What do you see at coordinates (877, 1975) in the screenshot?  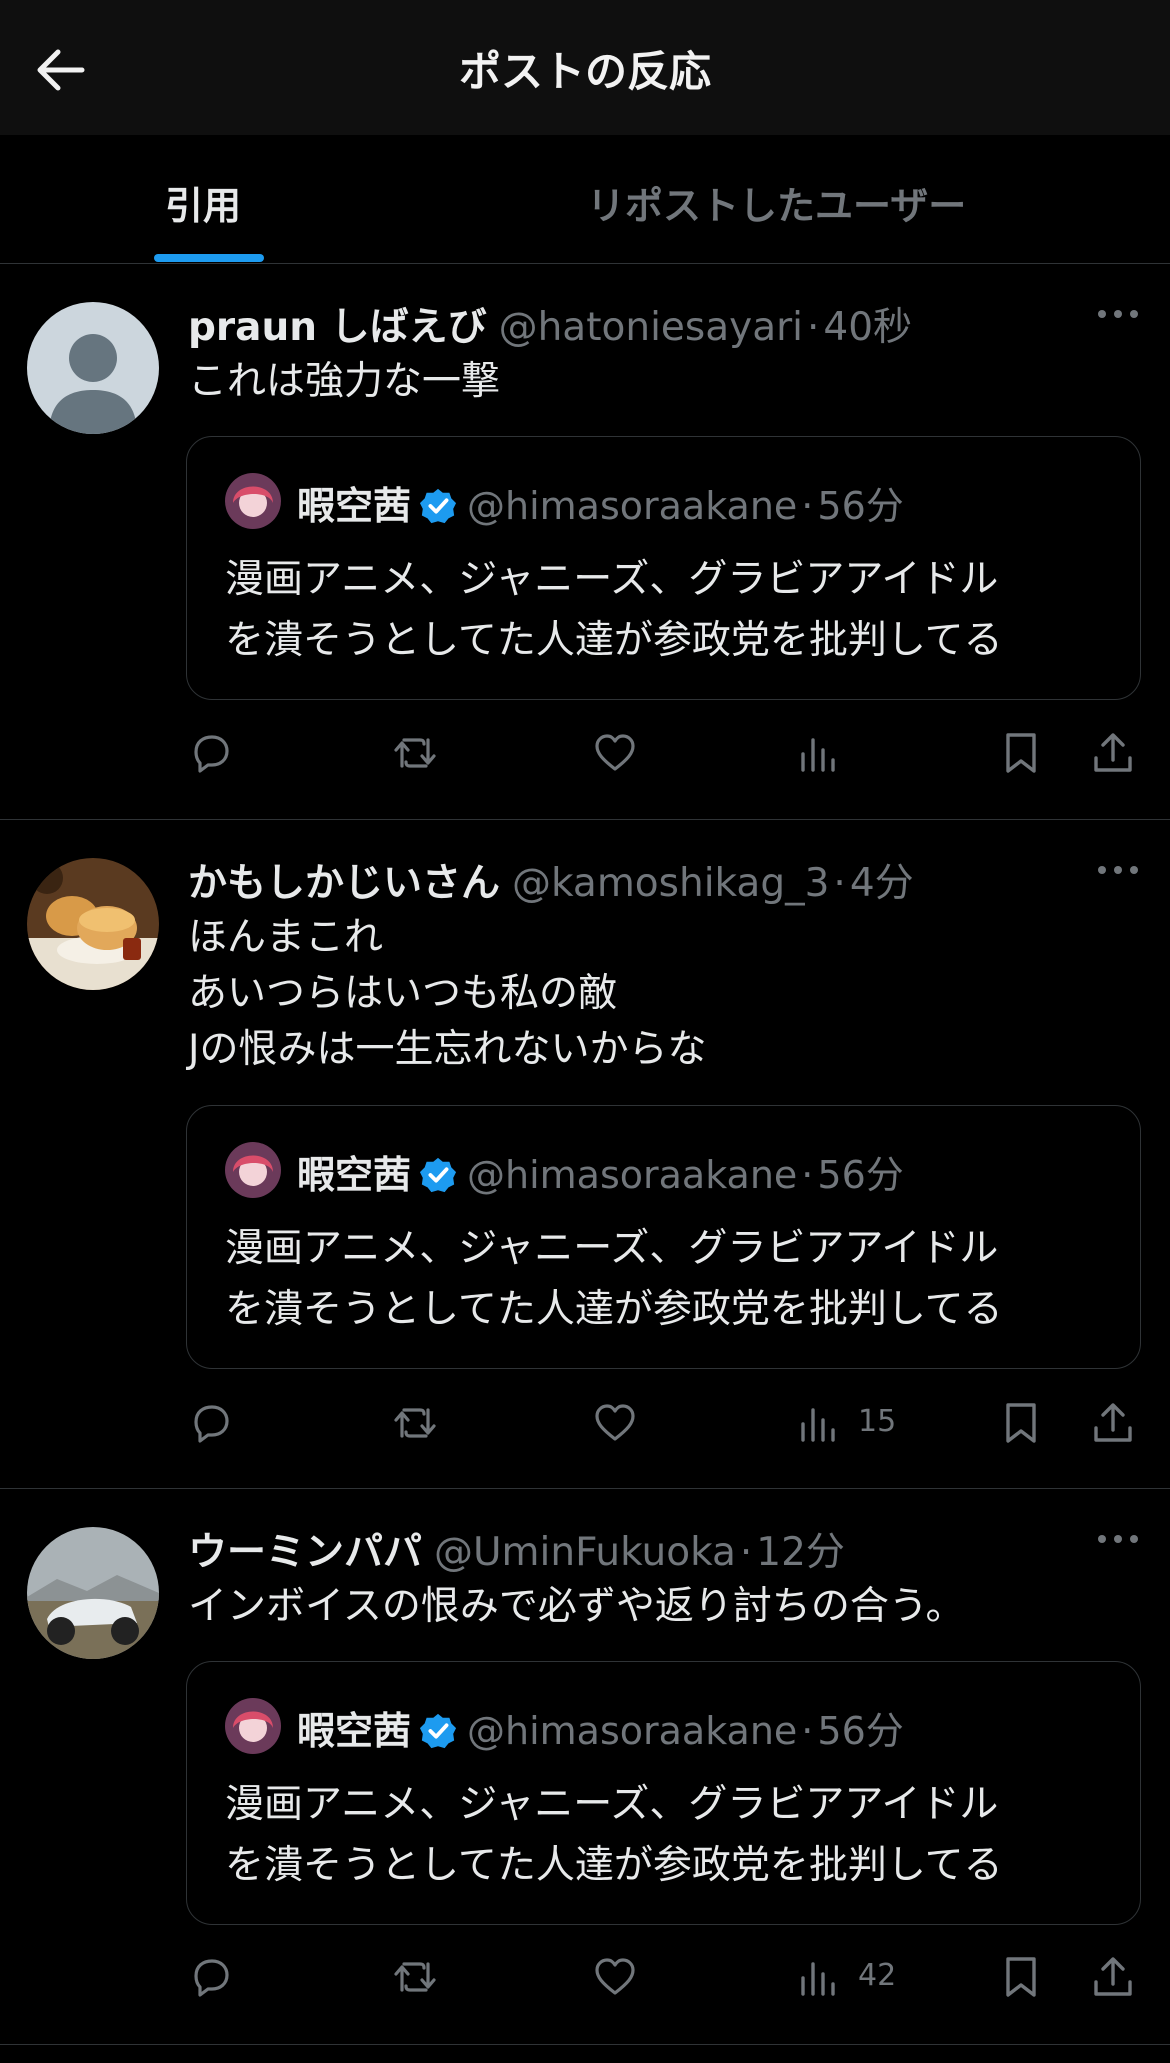 I see `views-count: 42` at bounding box center [877, 1975].